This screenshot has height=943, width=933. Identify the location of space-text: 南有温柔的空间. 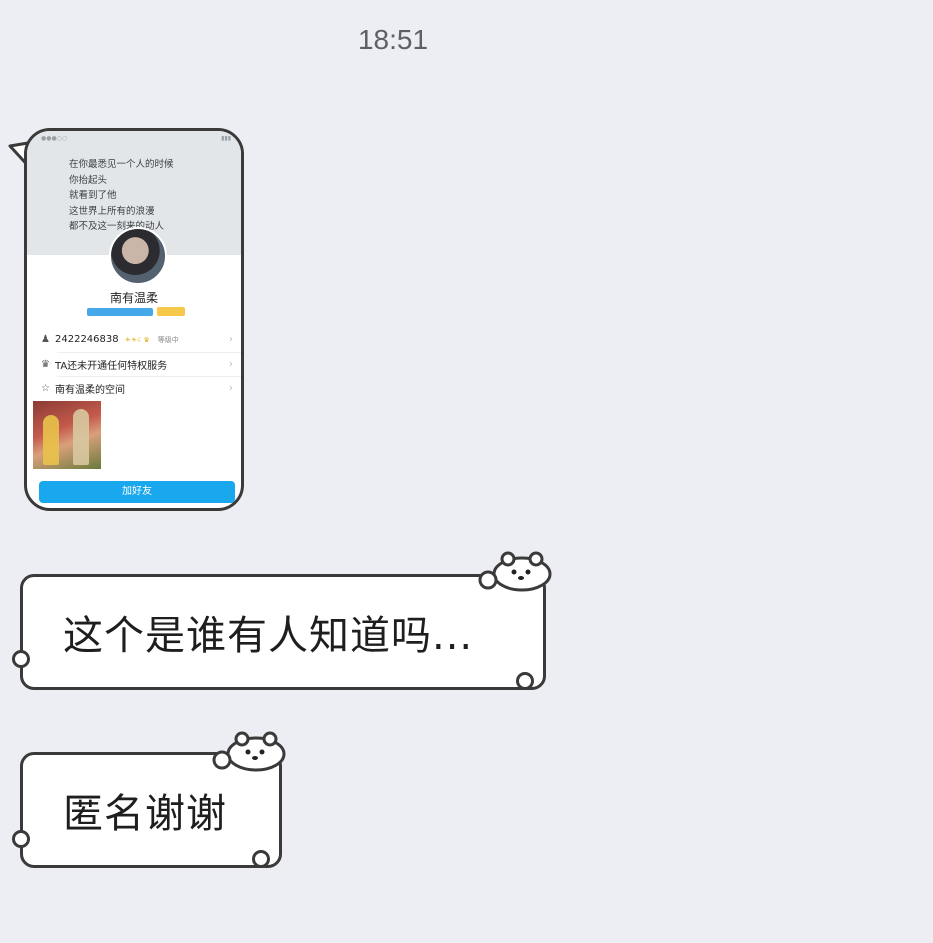
(90, 390).